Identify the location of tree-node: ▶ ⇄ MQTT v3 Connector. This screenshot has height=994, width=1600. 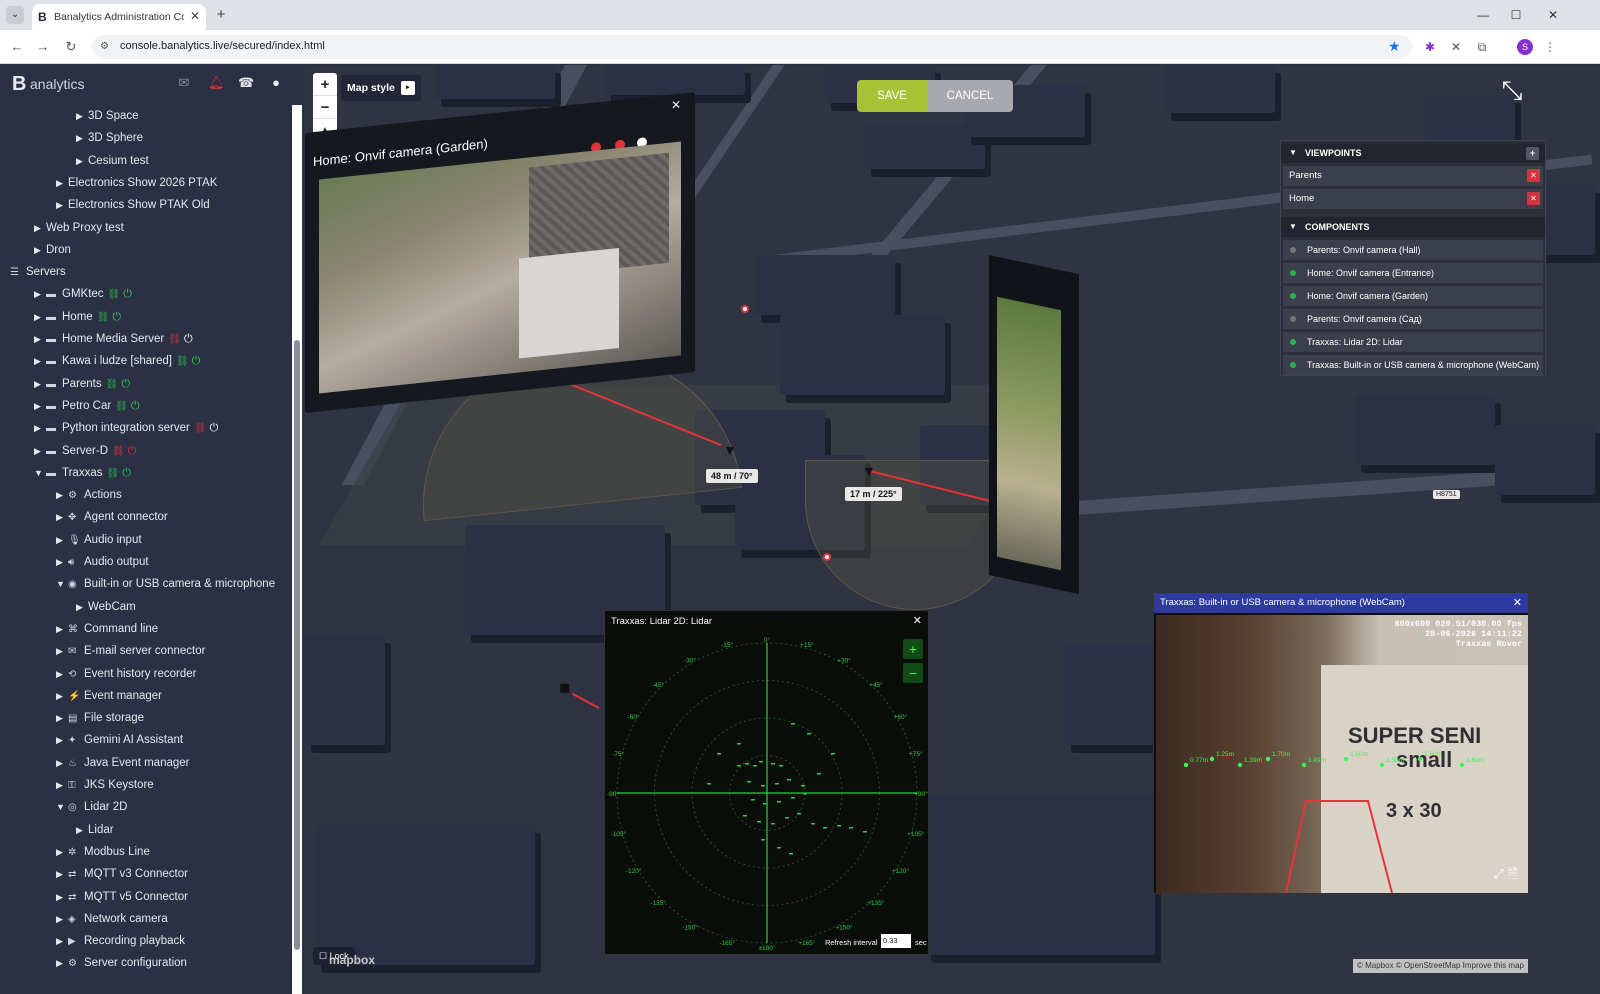
(122, 874).